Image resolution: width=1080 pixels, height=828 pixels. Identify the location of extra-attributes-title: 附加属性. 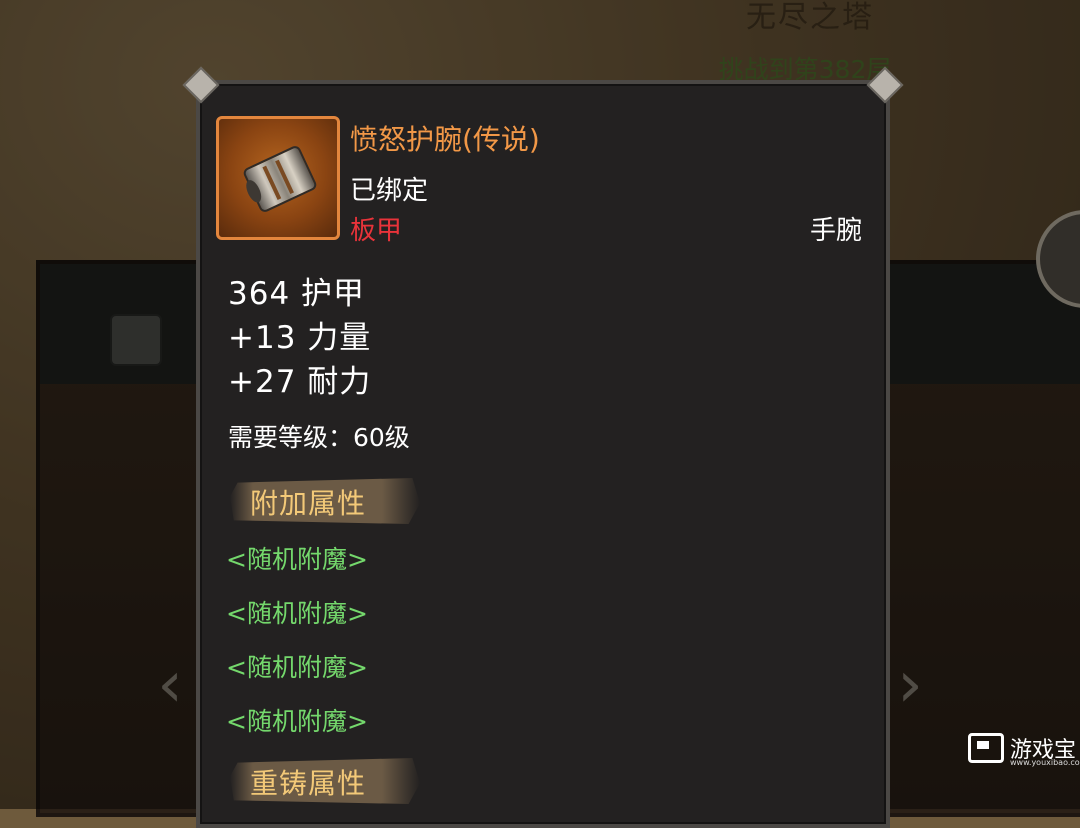
(308, 503).